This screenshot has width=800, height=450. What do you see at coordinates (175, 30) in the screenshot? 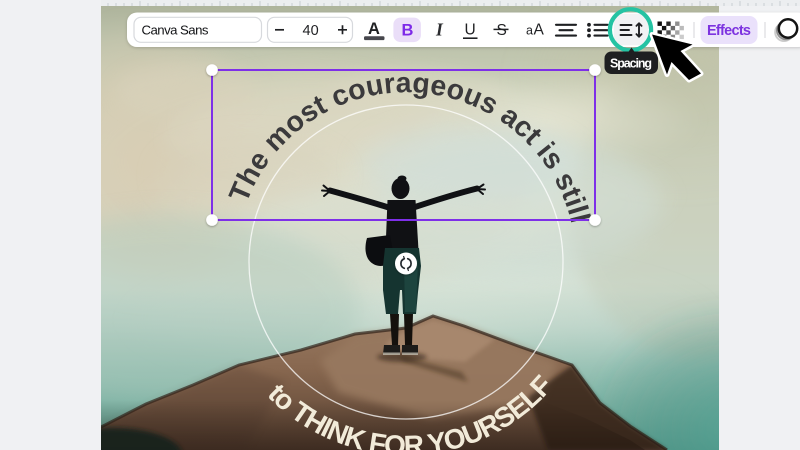
I see `svg-text: Canva Sans` at bounding box center [175, 30].